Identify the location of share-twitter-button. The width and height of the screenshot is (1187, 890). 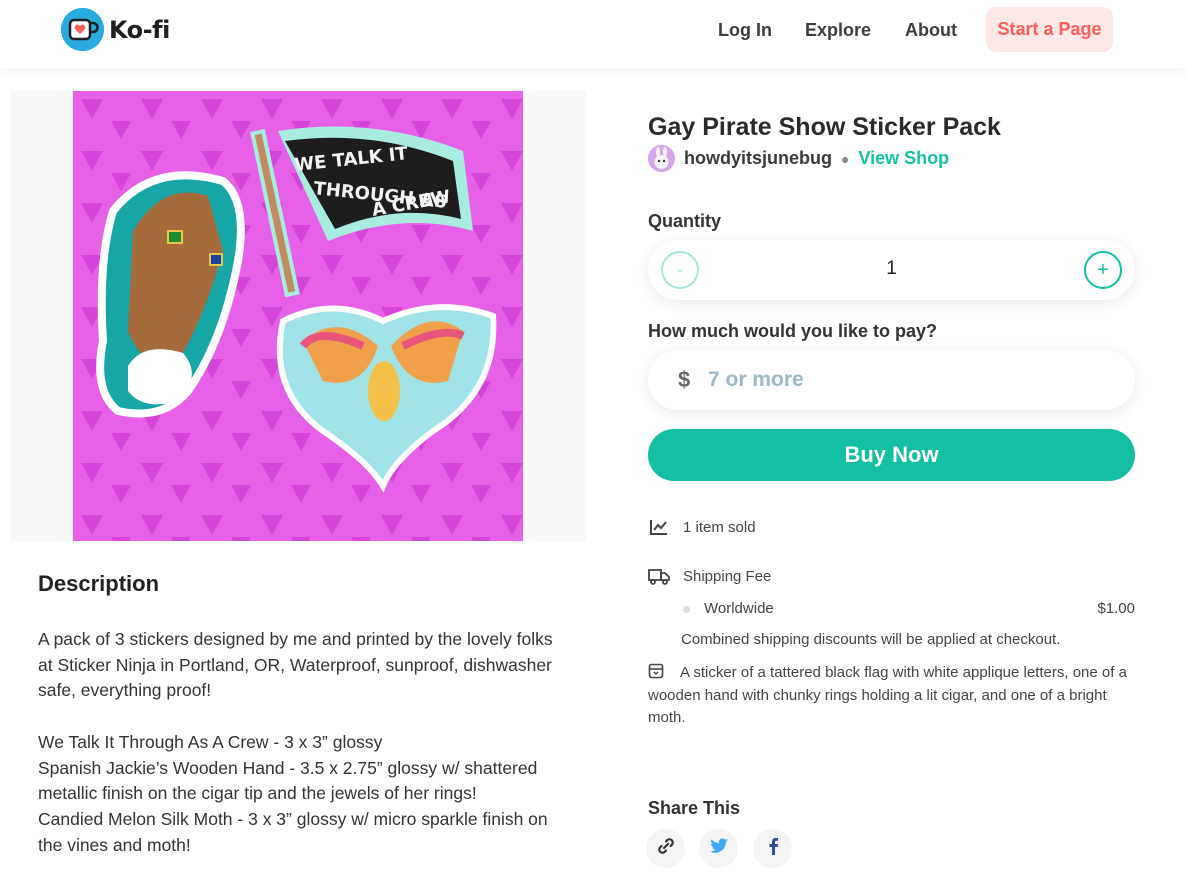
(718, 848).